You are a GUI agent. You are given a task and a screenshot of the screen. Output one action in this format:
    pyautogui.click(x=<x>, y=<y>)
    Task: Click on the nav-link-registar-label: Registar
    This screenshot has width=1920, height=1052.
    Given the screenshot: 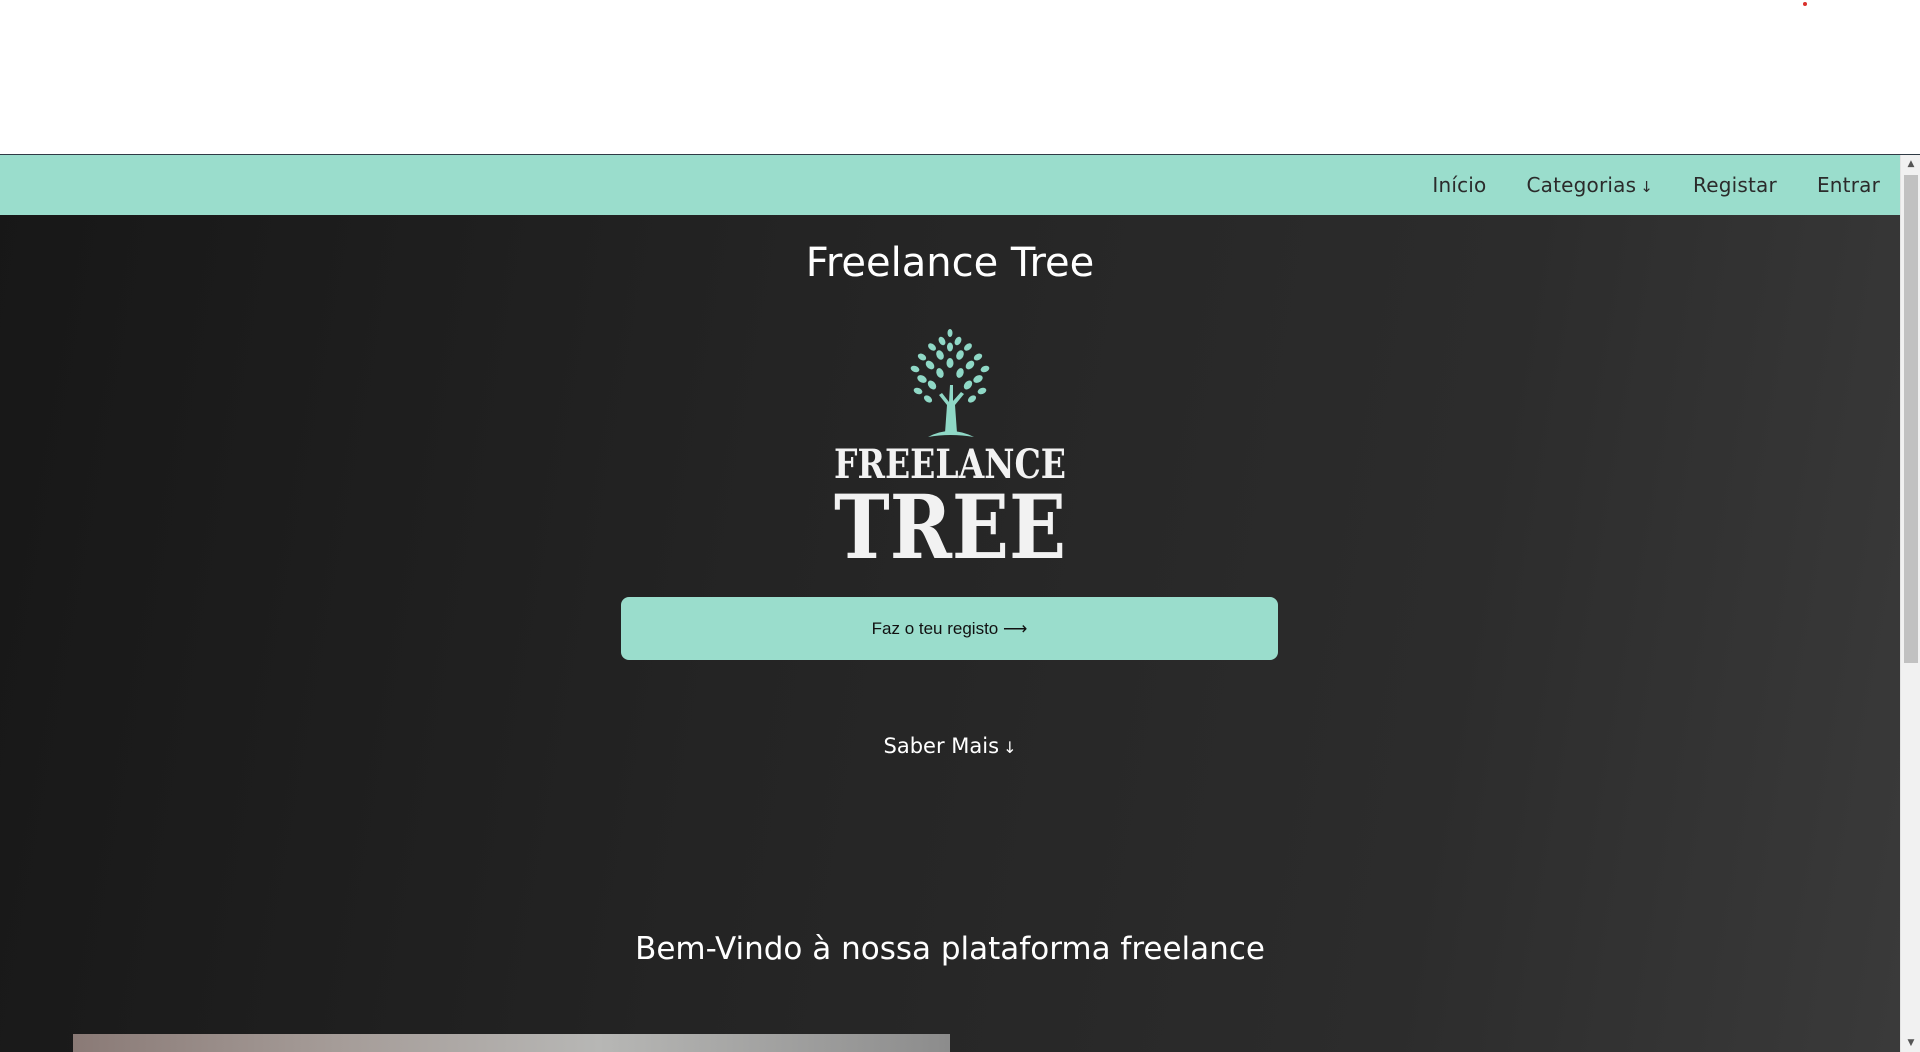 What is the action you would take?
    pyautogui.click(x=1735, y=185)
    